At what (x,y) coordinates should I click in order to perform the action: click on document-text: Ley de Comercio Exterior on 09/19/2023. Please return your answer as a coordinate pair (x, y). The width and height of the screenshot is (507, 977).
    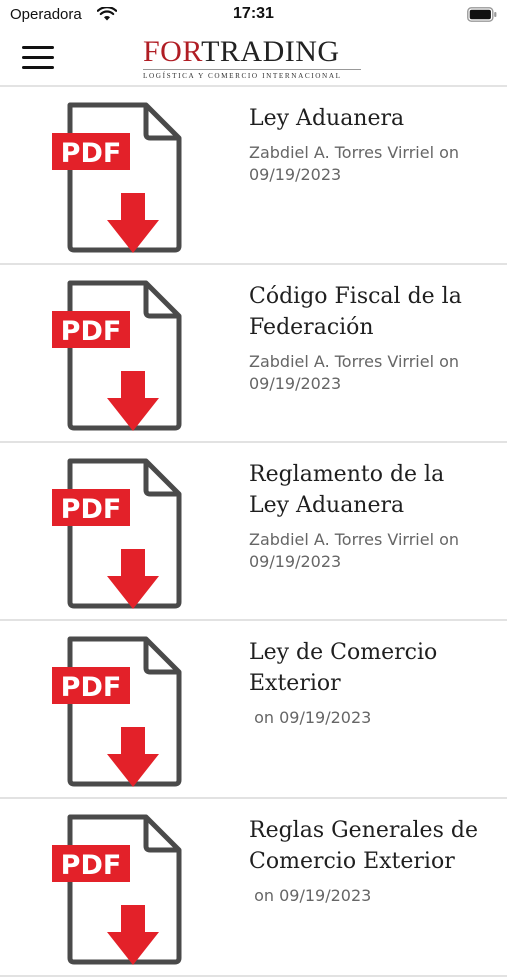
    Looking at the image, I should click on (369, 683).